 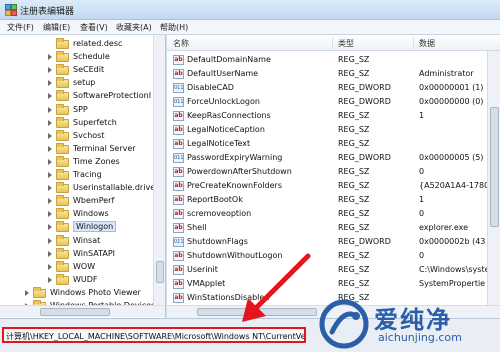 I want to click on value-name: ShutdownFlags, so click(x=217, y=241).